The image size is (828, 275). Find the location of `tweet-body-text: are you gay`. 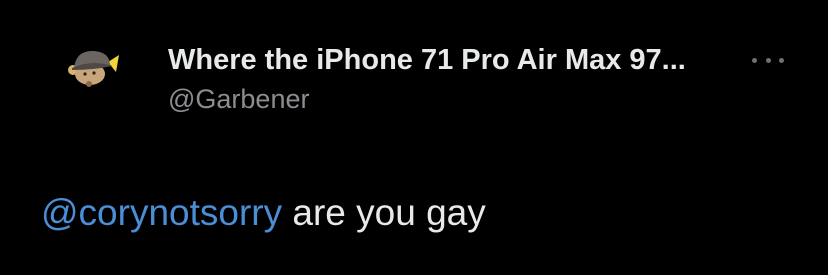

tweet-body-text: are you gay is located at coordinates (384, 212).